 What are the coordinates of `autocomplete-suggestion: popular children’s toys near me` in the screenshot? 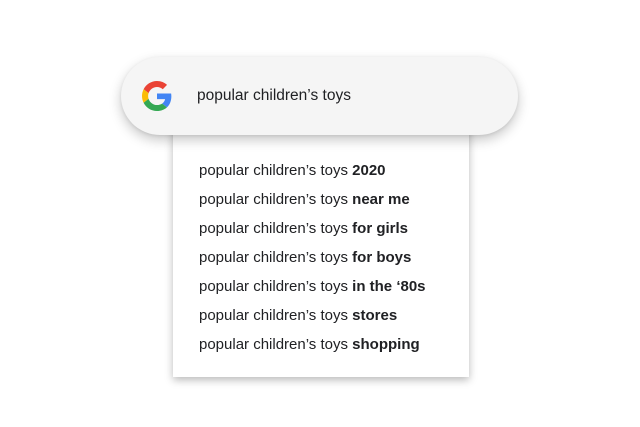 It's located at (321, 199).